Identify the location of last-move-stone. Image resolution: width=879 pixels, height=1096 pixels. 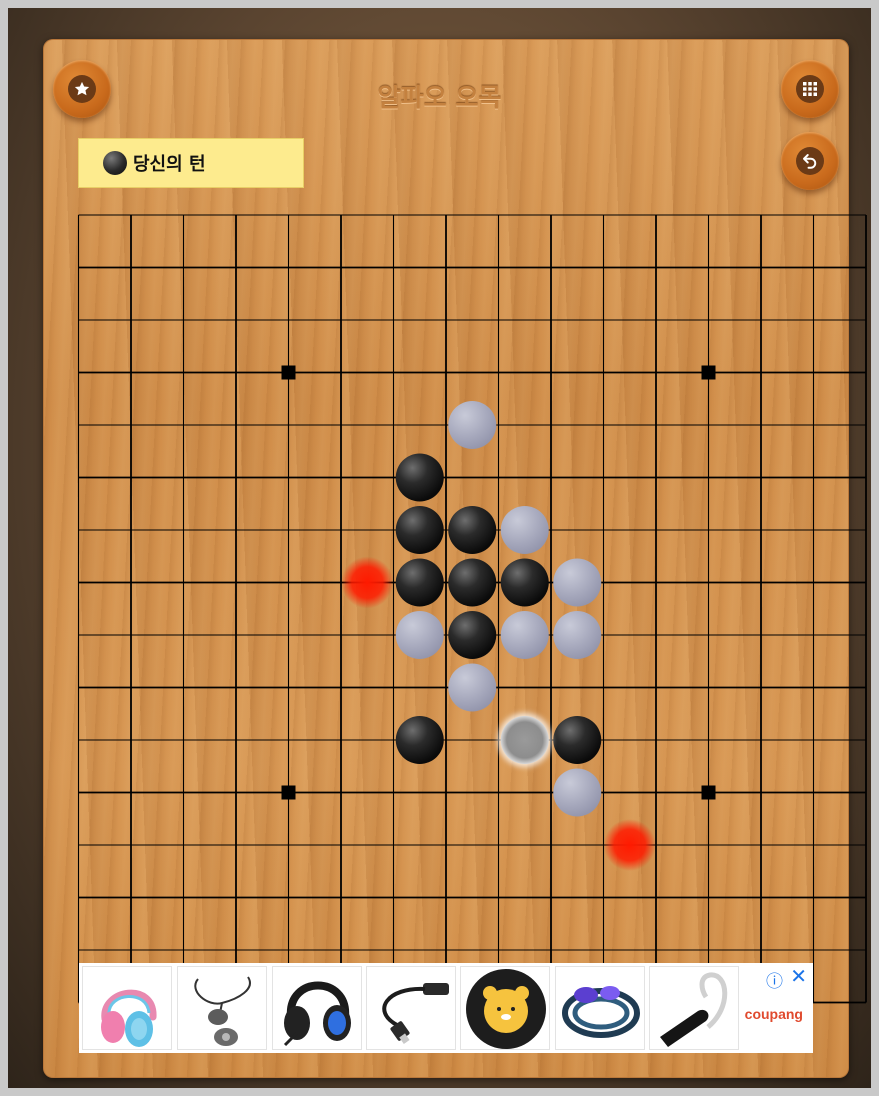
(524, 740).